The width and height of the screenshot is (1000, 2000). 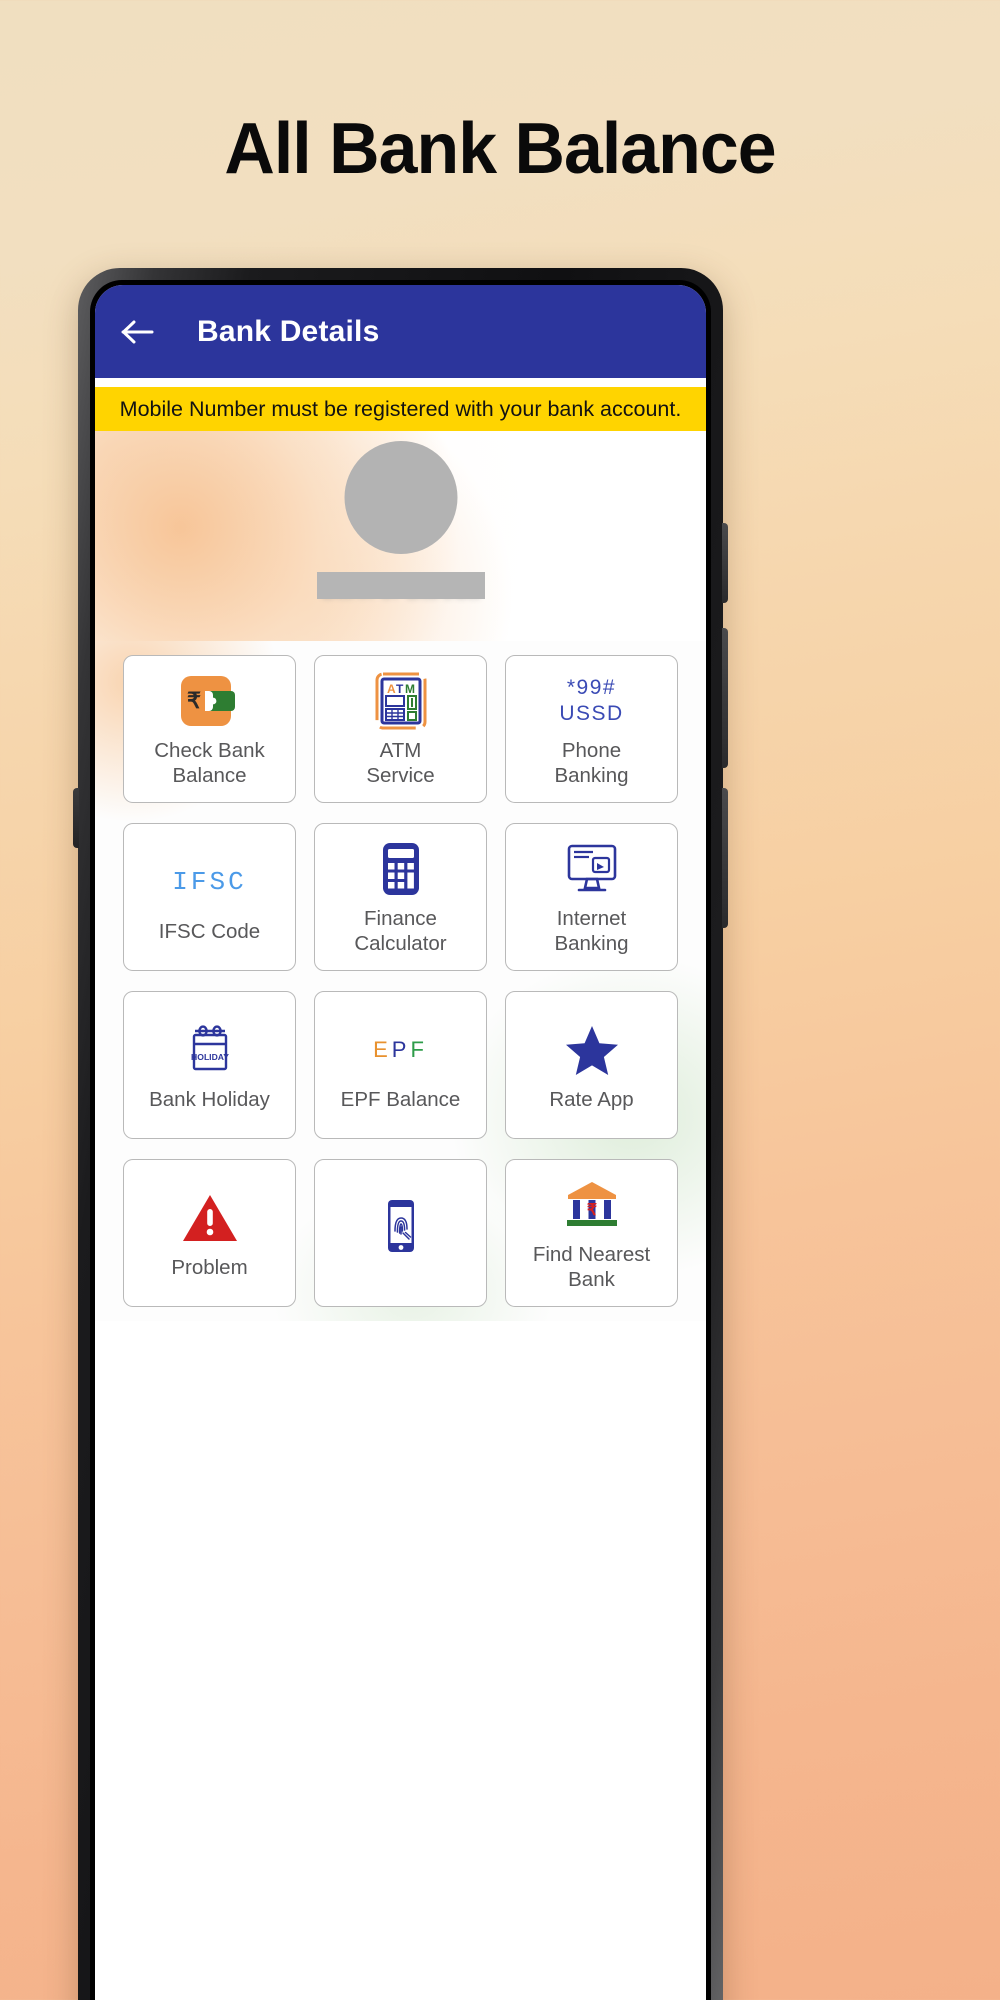 I want to click on tile-finance-calculator: Finance Calculator, so click(x=400, y=897).